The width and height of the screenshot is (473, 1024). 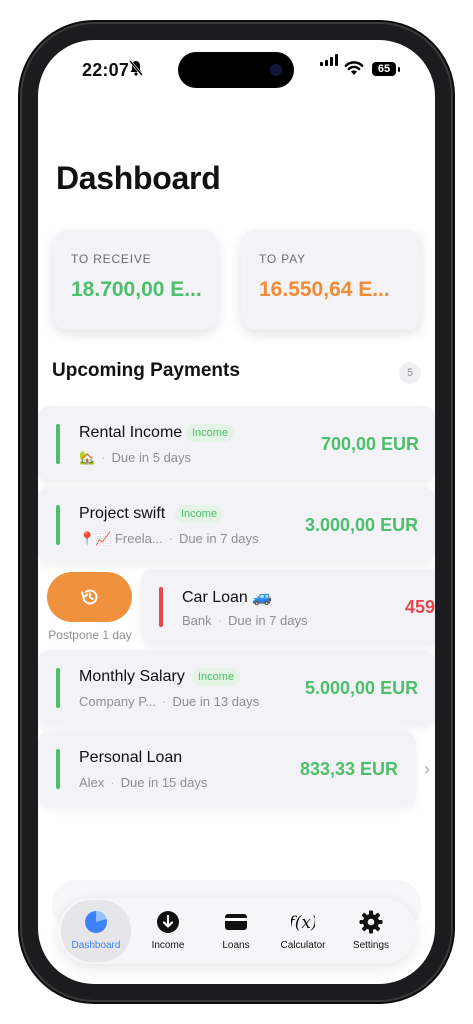 I want to click on payment-amount: 5.000,00 EUR, so click(x=362, y=688).